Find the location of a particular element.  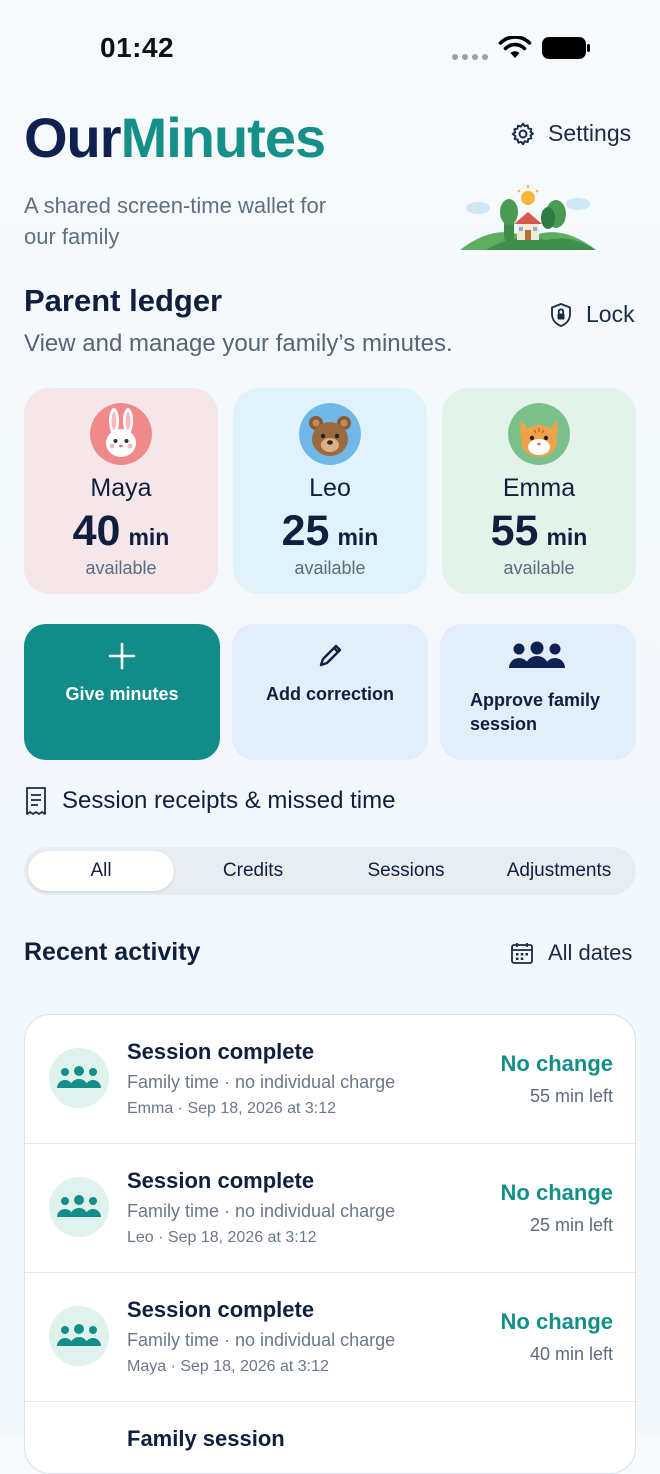

bunny-avatar-icon is located at coordinates (121, 434).